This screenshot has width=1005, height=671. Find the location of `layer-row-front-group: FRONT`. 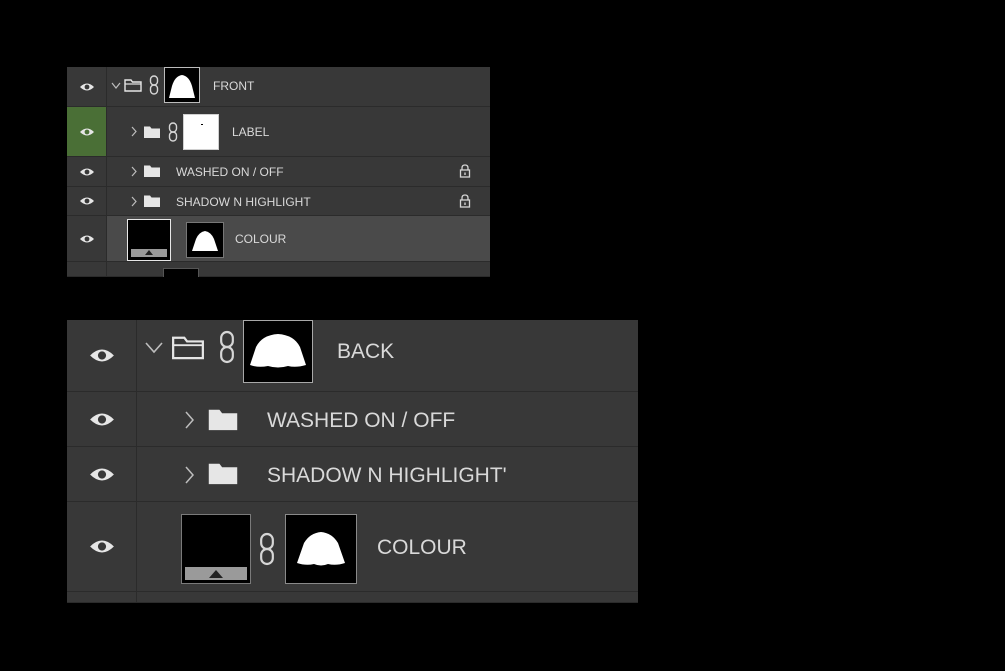

layer-row-front-group: FRONT is located at coordinates (278, 87).